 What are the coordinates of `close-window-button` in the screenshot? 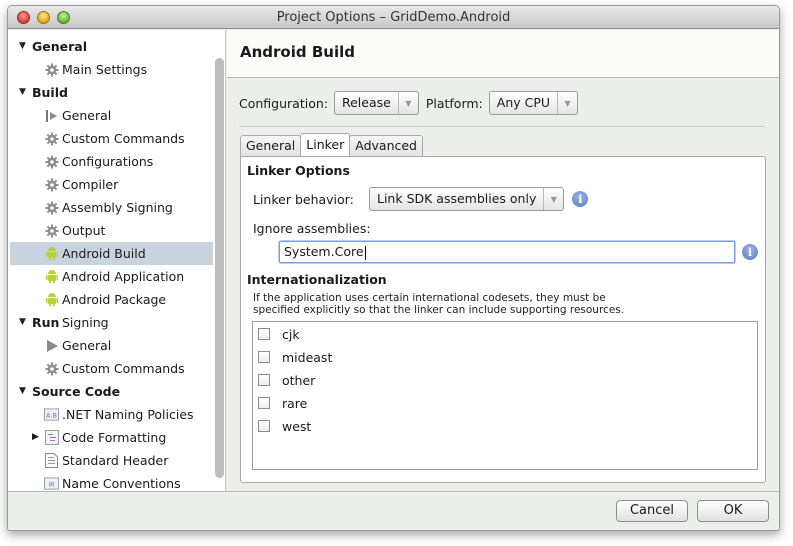 It's located at (23, 17).